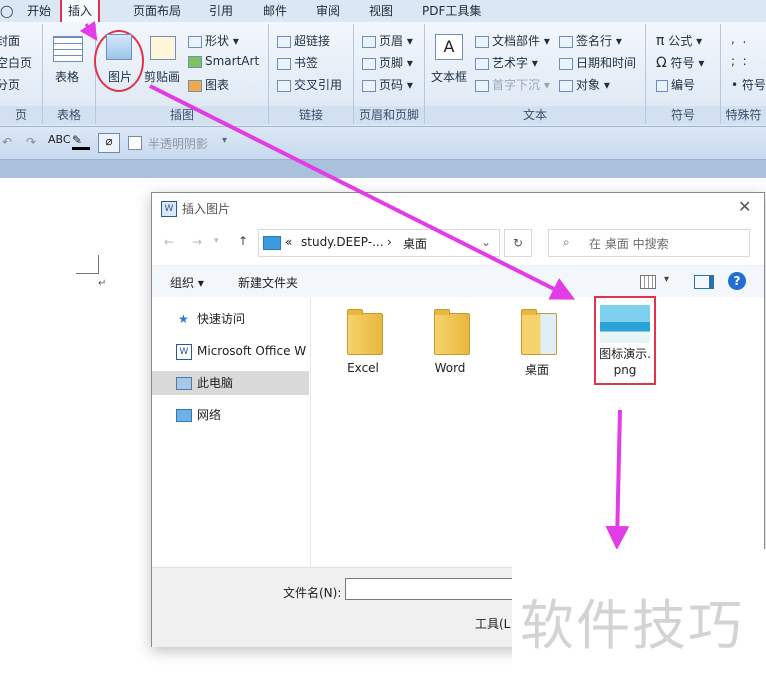 This screenshot has width=766, height=675. I want to click on arrow-tab-to-picture, so click(88, 31).